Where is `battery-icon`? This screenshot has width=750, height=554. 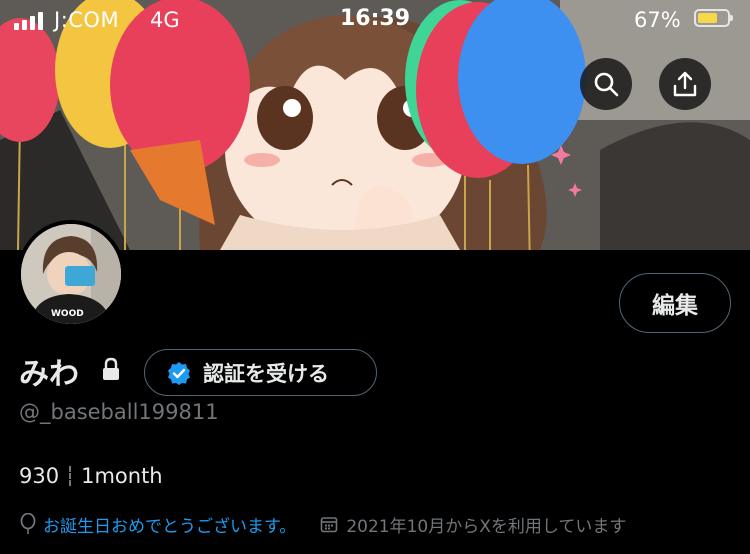 battery-icon is located at coordinates (713, 18).